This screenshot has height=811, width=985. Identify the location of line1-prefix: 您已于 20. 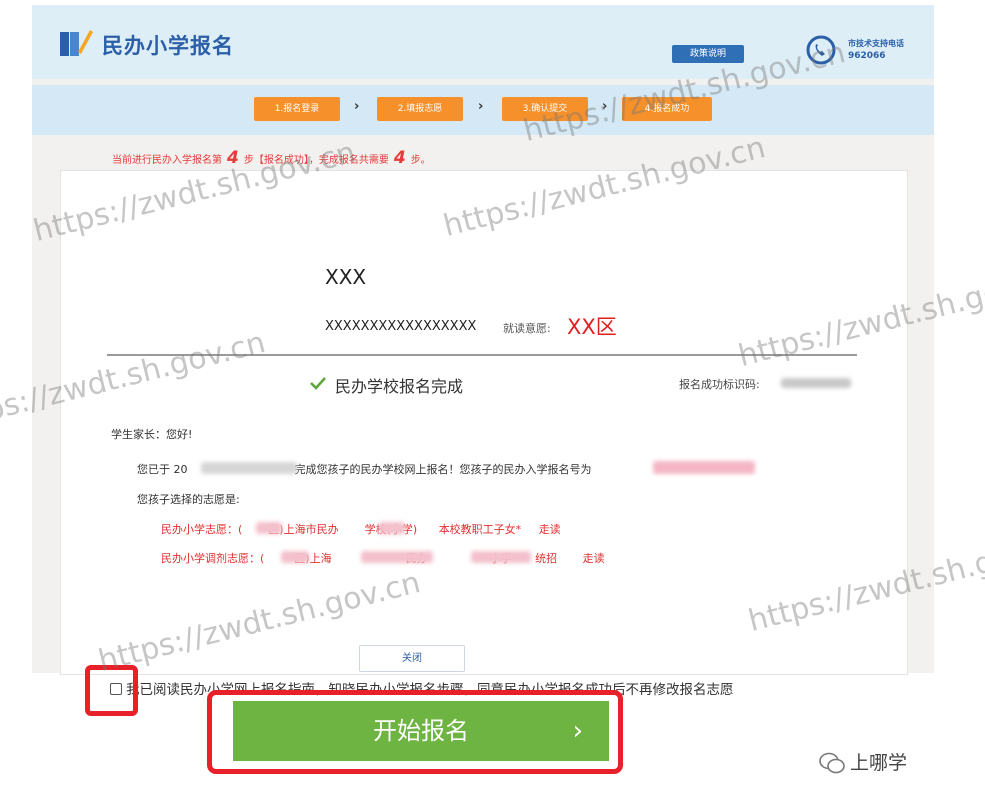
(162, 469).